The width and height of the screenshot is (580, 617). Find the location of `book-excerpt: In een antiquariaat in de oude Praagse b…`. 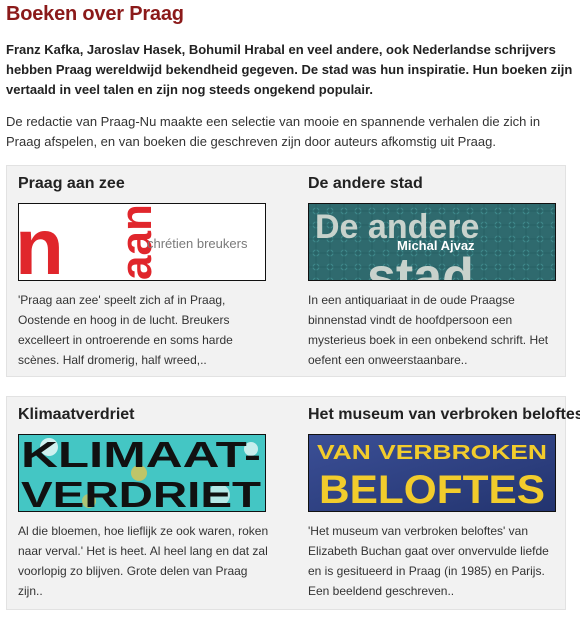

book-excerpt: In een antiquariaat in de oude Praagse b… is located at coordinates (428, 330).